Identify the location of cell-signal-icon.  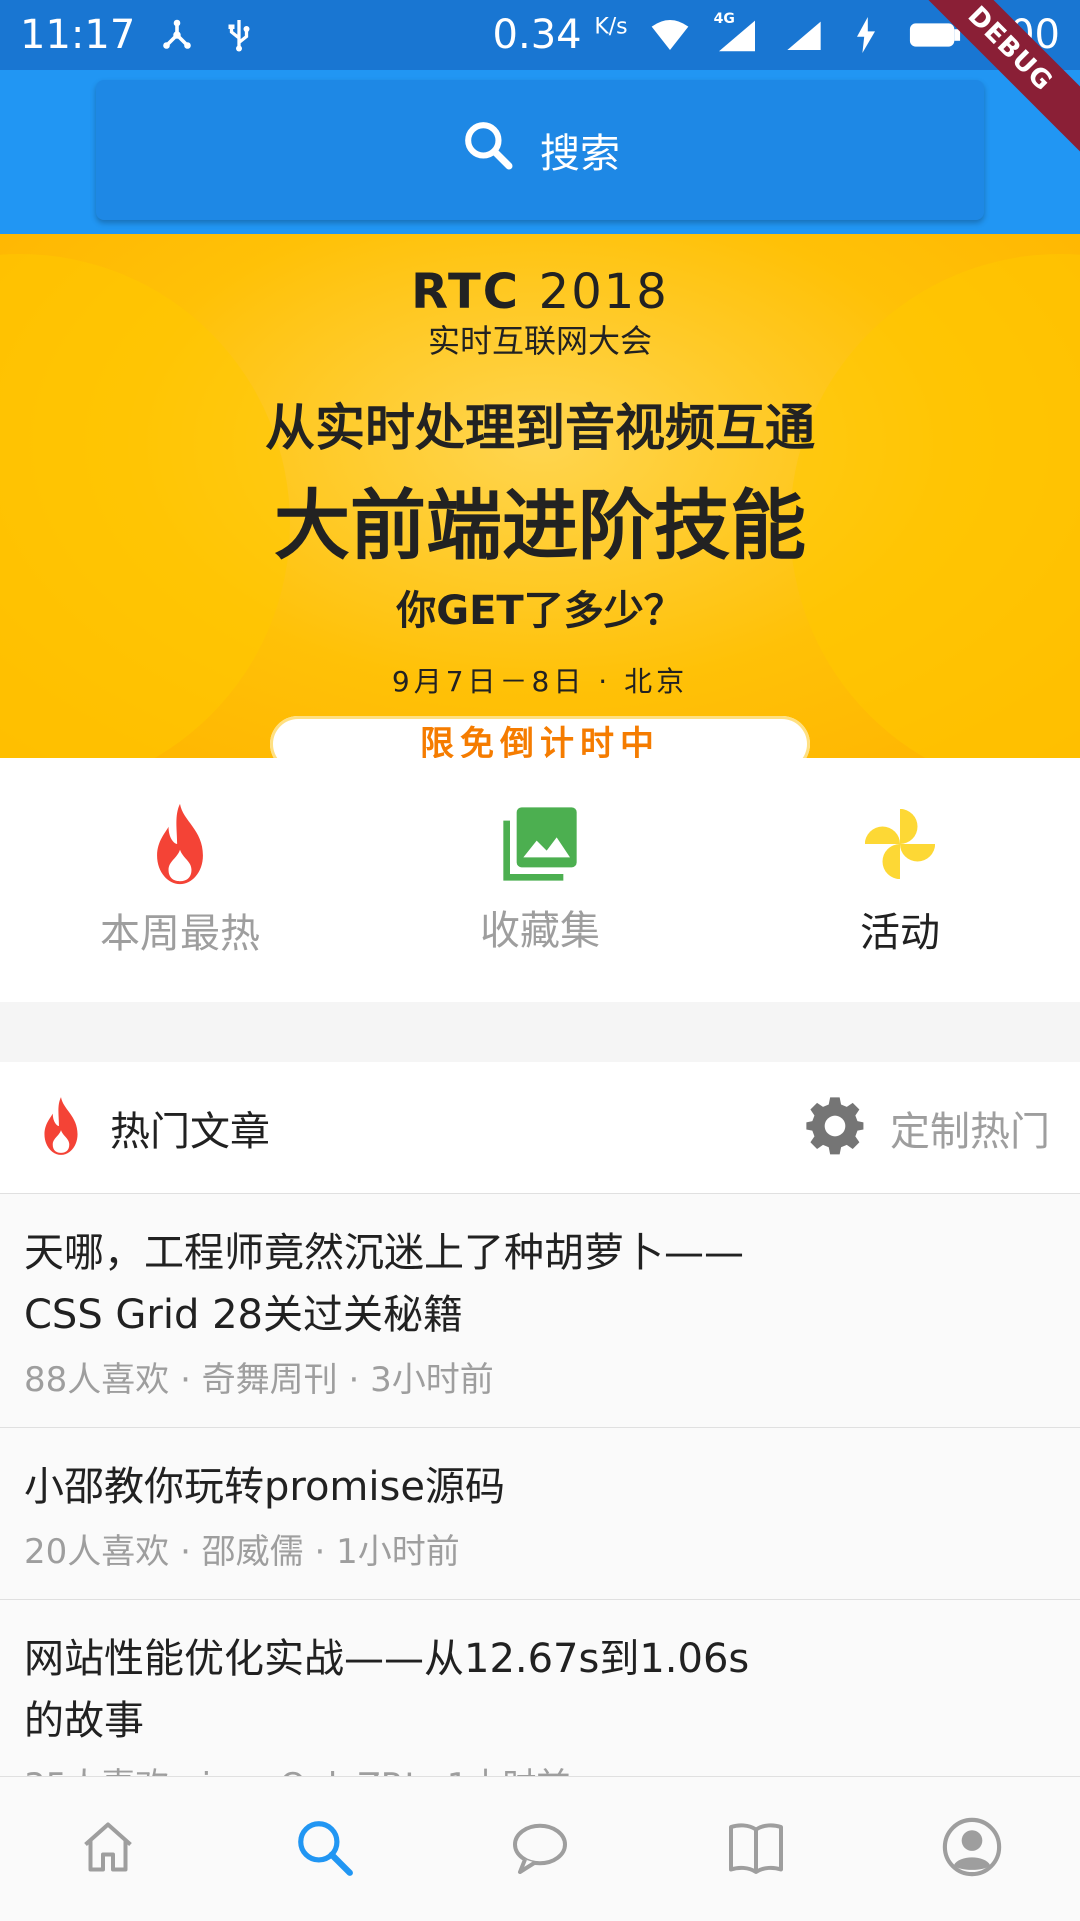
(804, 35).